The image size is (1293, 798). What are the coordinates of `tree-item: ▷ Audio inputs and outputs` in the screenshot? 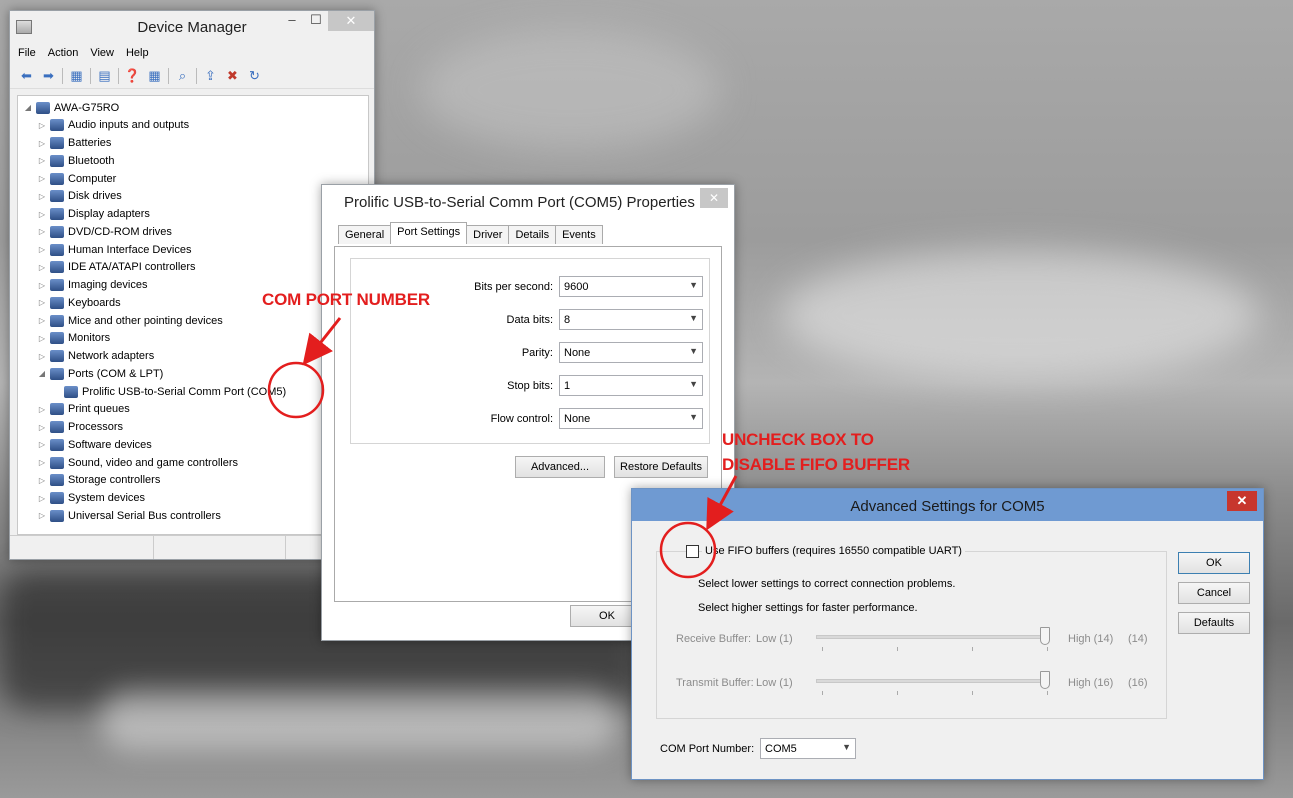 It's located at (112, 125).